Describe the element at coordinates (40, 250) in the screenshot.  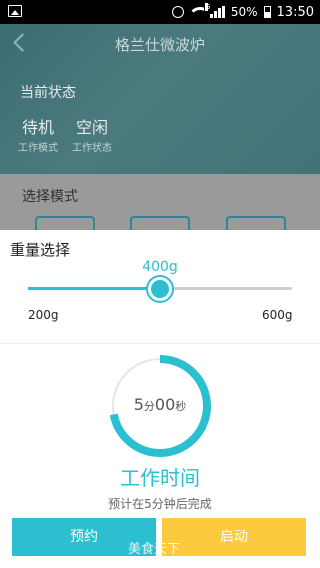
I see `weight-title: 重量选择` at that location.